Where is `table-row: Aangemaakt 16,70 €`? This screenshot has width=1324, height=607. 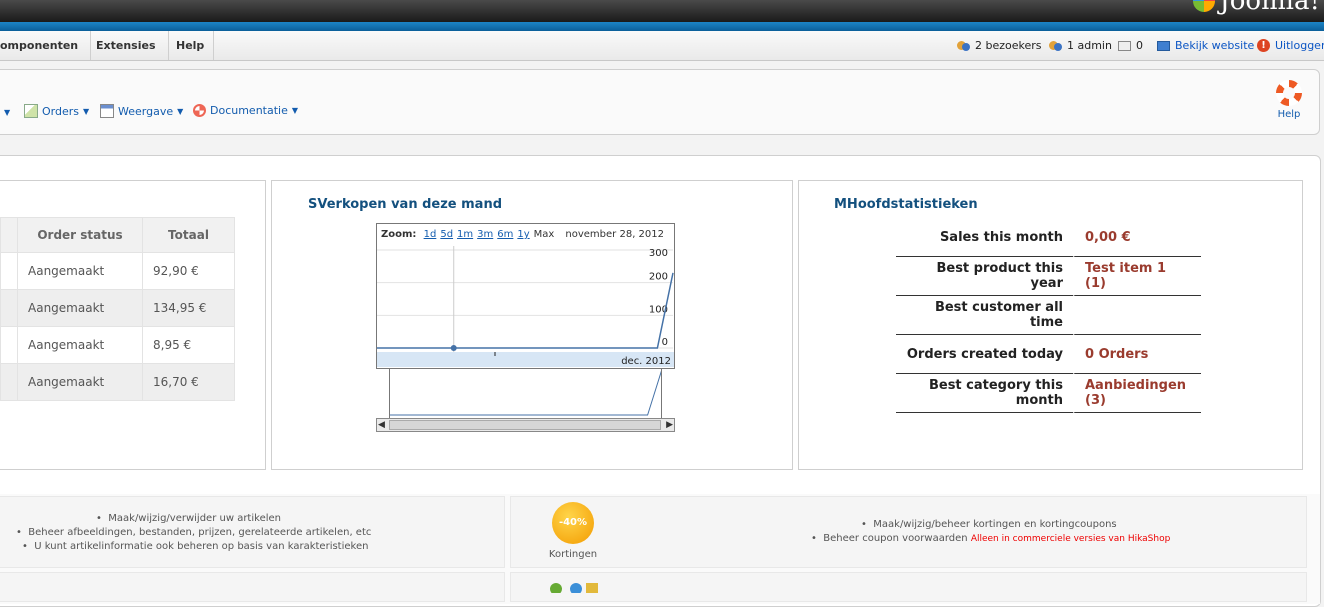
table-row: Aangemaakt 16,70 € is located at coordinates (117, 382).